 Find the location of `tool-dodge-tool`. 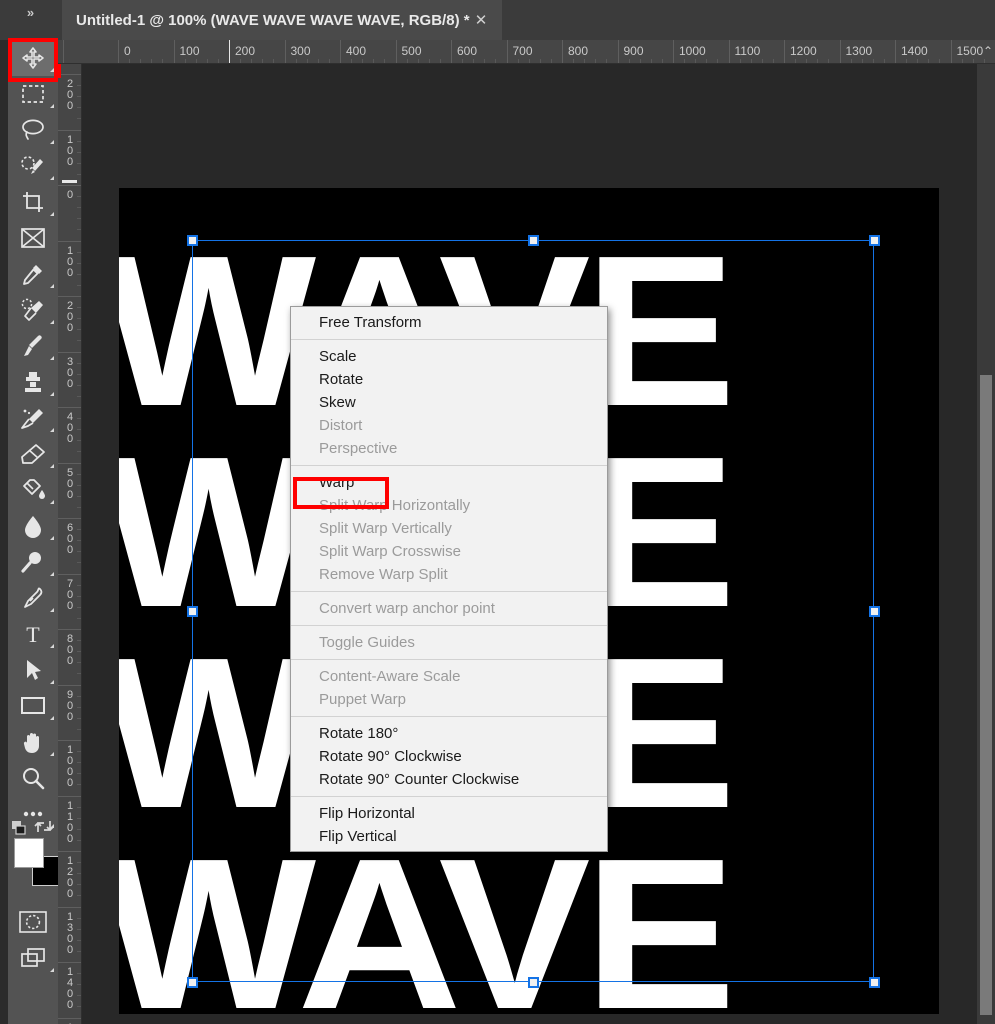

tool-dodge-tool is located at coordinates (33, 562).